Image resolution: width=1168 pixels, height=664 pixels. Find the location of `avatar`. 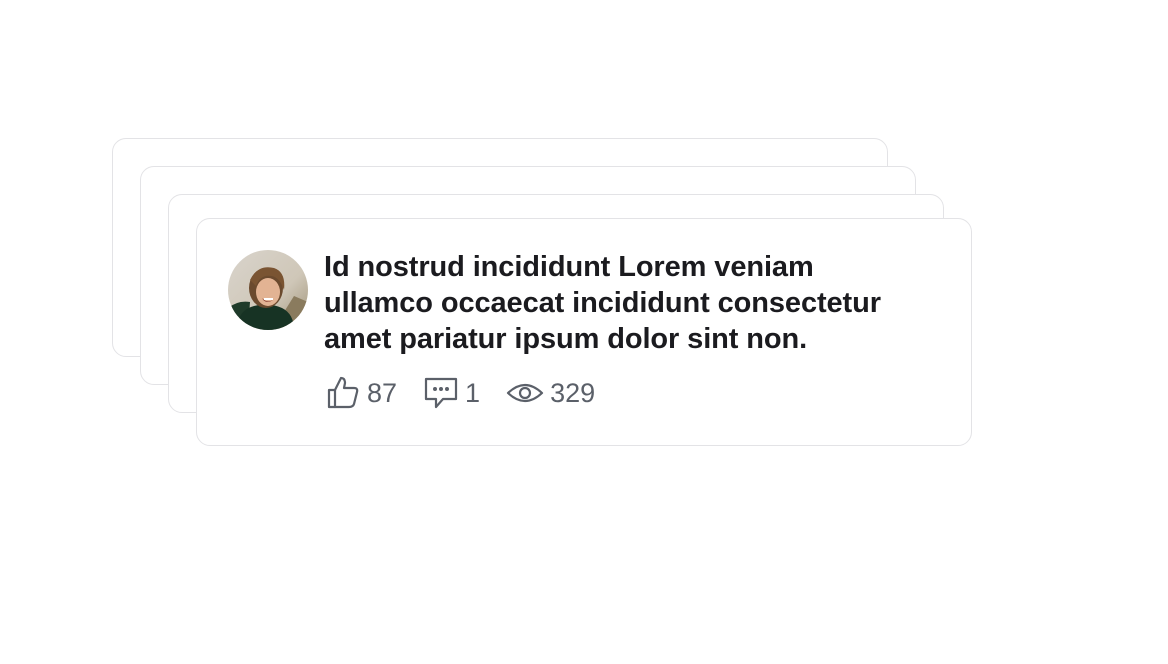

avatar is located at coordinates (268, 290).